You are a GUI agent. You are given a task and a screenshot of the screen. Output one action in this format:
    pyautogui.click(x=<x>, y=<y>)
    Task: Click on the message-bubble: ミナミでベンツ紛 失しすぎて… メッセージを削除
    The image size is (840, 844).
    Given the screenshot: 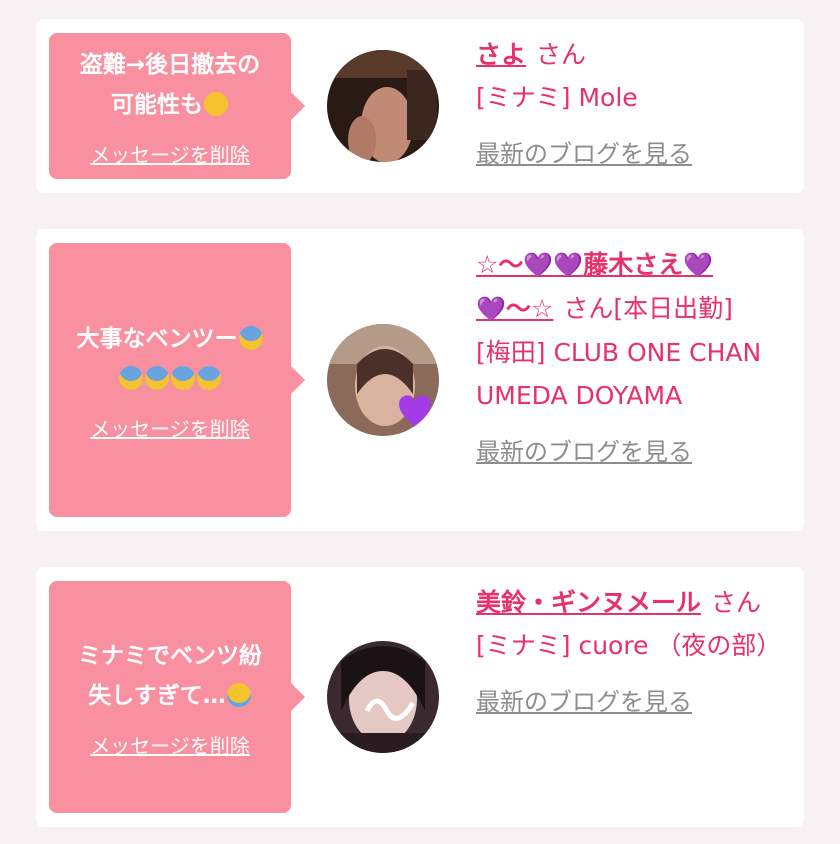 What is the action you would take?
    pyautogui.click(x=177, y=697)
    